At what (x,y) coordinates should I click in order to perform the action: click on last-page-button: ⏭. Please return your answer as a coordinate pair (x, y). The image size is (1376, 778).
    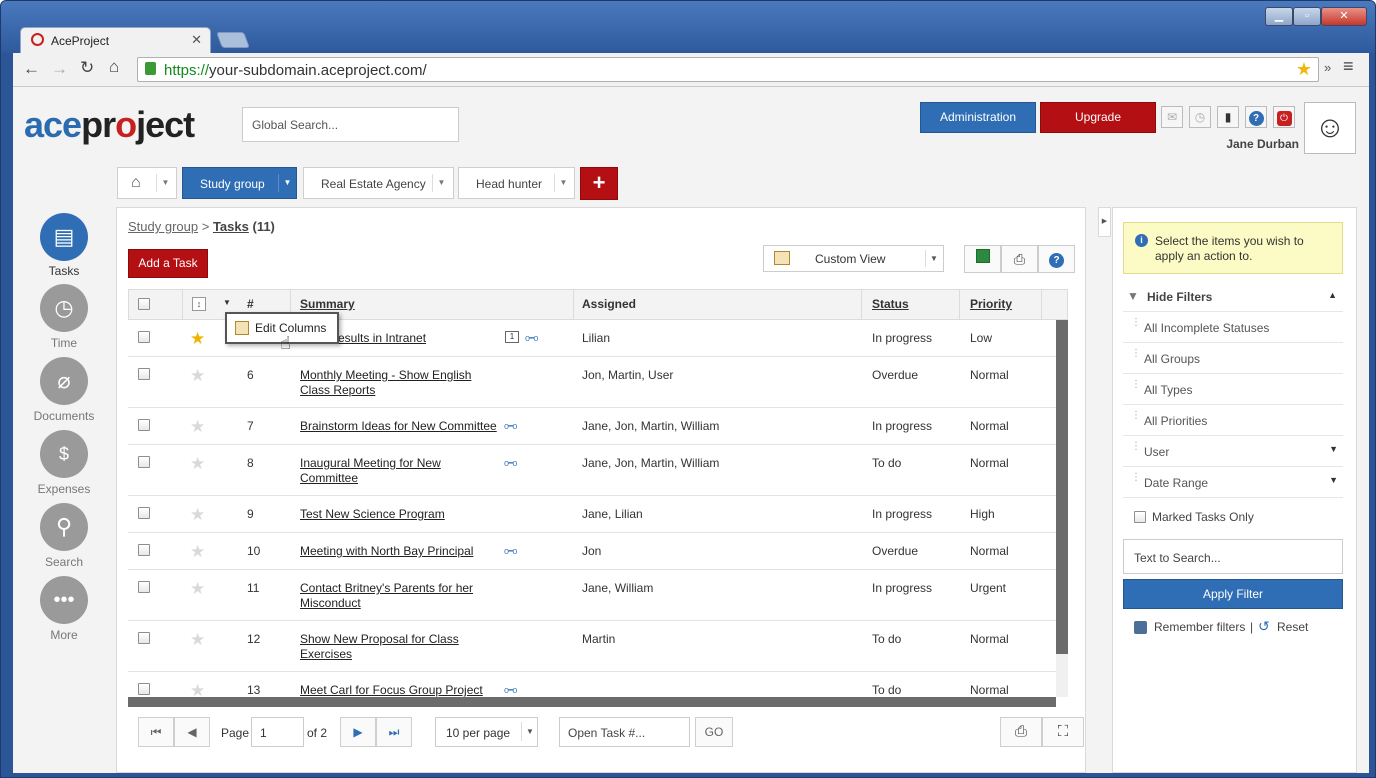
    Looking at the image, I should click on (394, 732).